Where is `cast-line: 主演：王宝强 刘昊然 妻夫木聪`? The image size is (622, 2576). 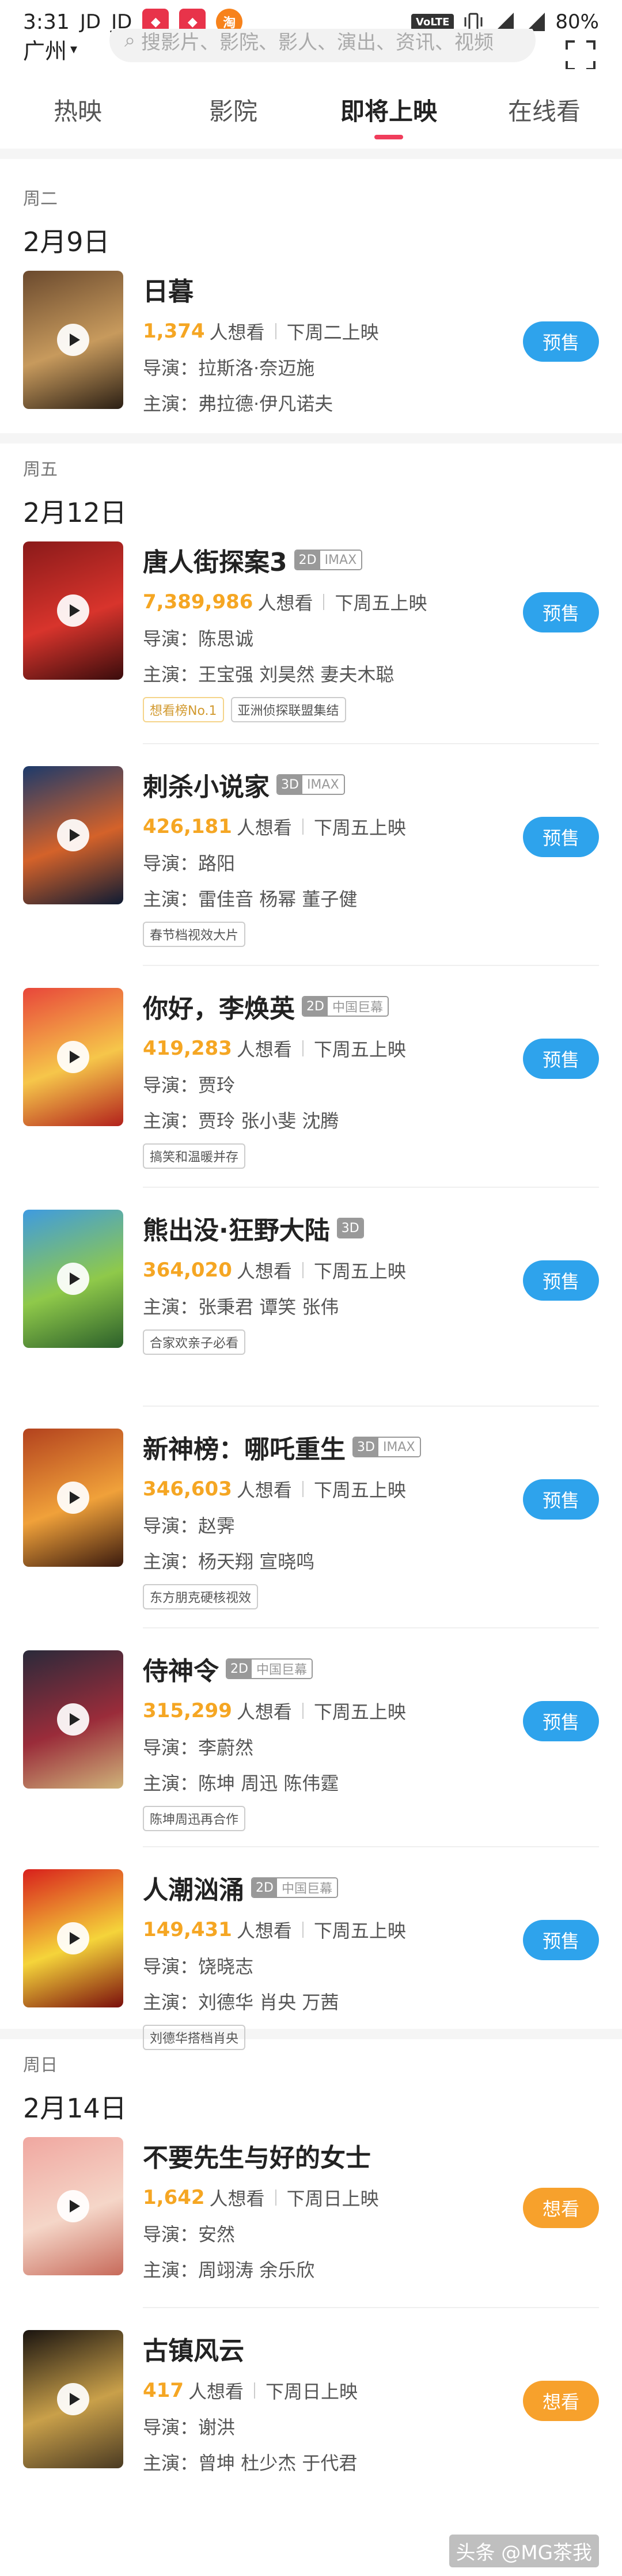
cast-line: 主演：王宝强 刘昊然 妻夫木聪 is located at coordinates (327, 673).